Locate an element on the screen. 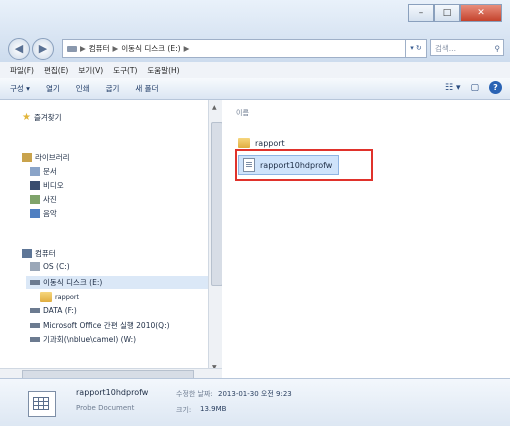 This screenshot has height=426, width=510. address-bar: ▶ 컴퓨터 ▶ 이동식 디스크 (E:) ▶ is located at coordinates (234, 48).